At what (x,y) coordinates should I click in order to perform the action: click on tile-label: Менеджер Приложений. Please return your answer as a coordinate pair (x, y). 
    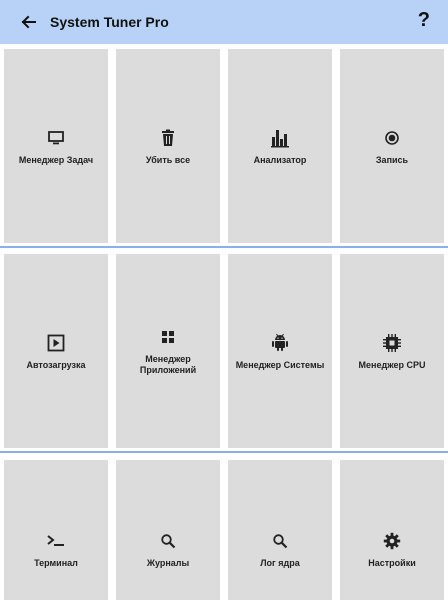
    Looking at the image, I should click on (168, 364).